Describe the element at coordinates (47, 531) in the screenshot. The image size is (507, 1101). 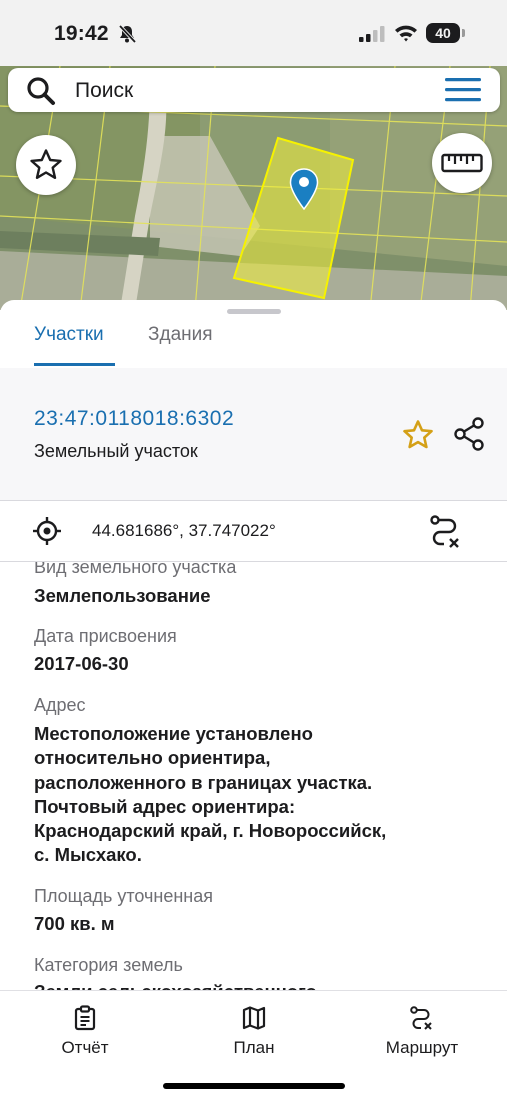
I see `location-target-icon` at that location.